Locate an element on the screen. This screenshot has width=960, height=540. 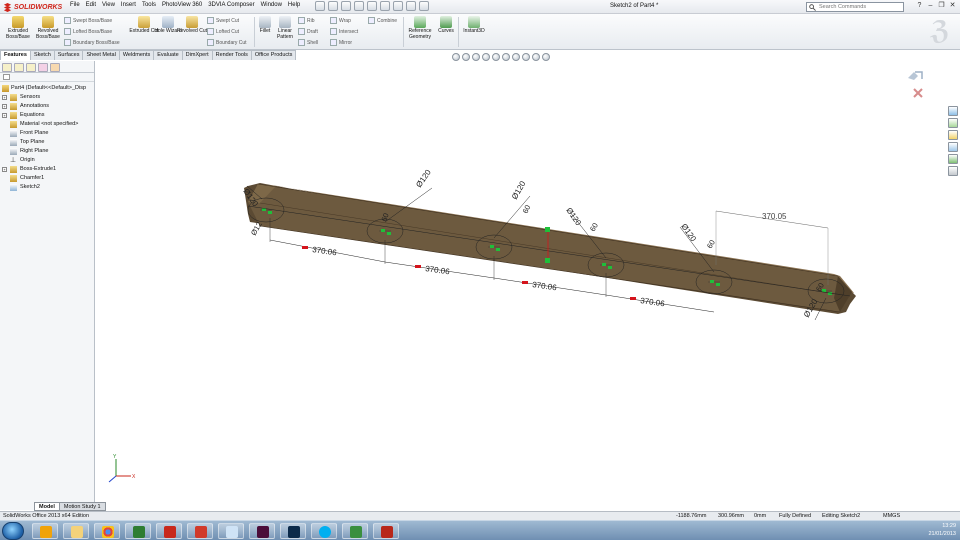
tree-item: ⊥ Origin is located at coordinates (47, 160).